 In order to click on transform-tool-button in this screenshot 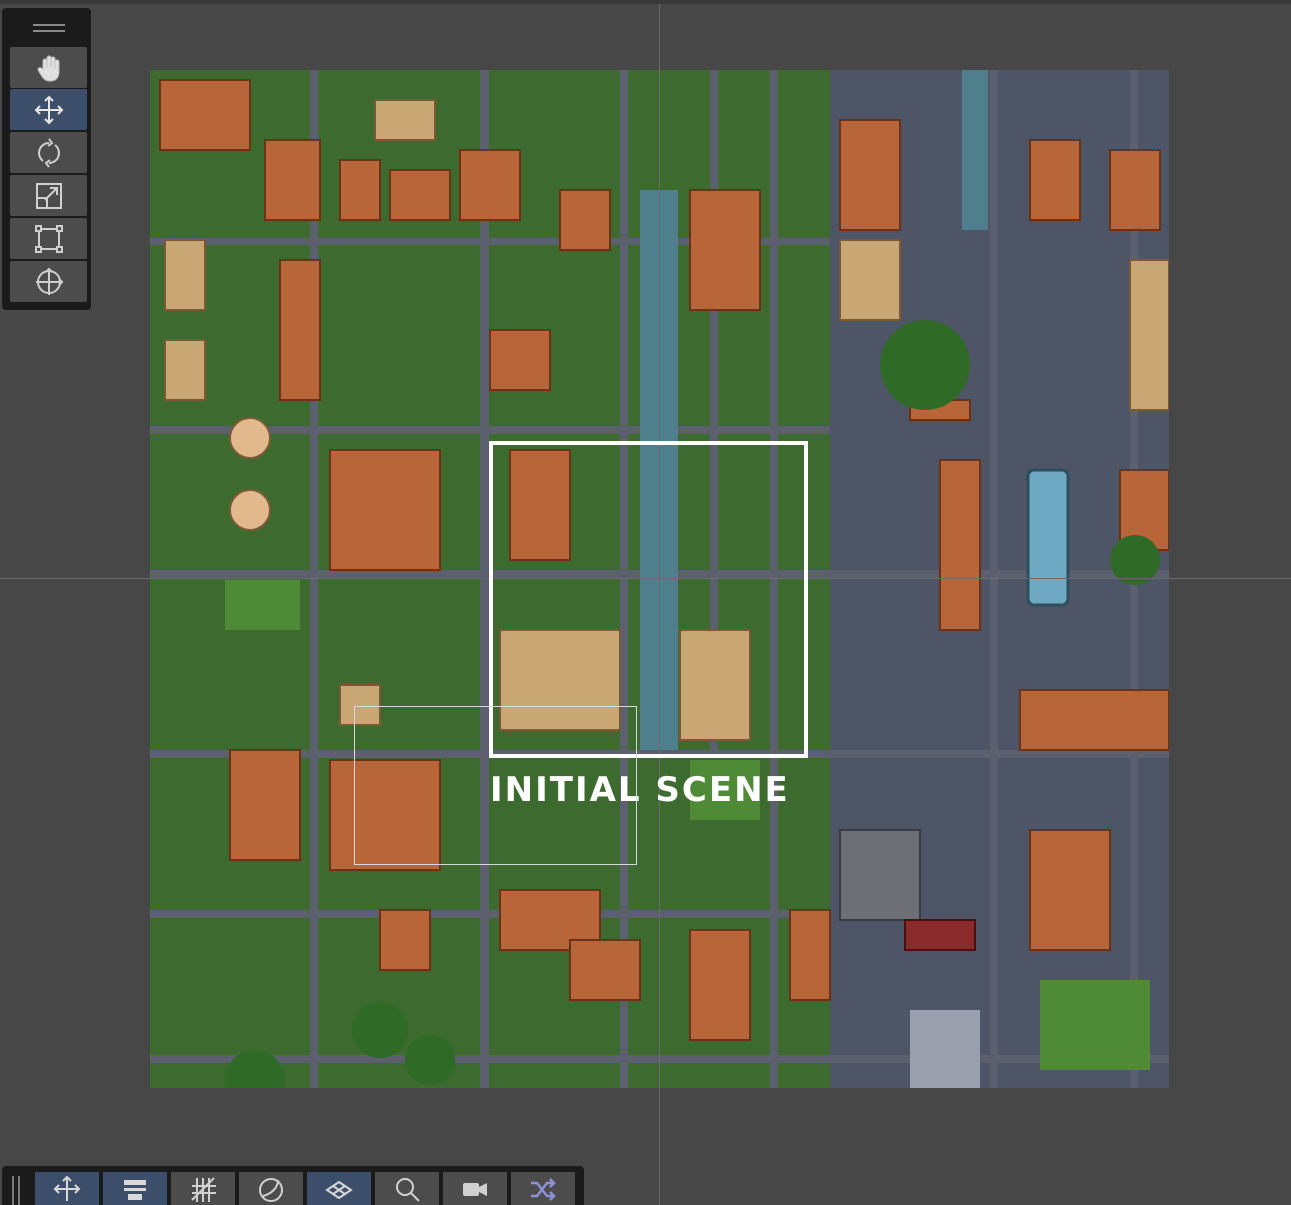, I will do `click(48, 281)`.